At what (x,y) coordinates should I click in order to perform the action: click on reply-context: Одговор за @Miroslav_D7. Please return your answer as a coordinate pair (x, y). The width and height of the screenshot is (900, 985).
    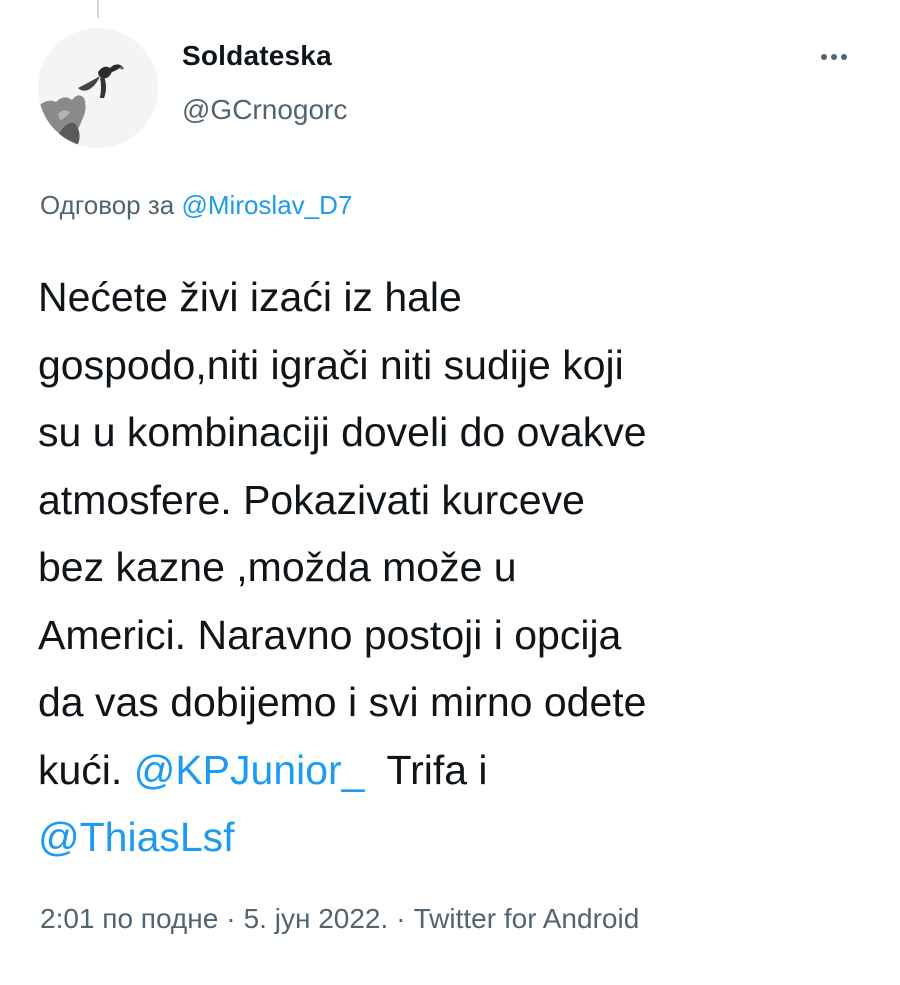
    Looking at the image, I should click on (196, 205).